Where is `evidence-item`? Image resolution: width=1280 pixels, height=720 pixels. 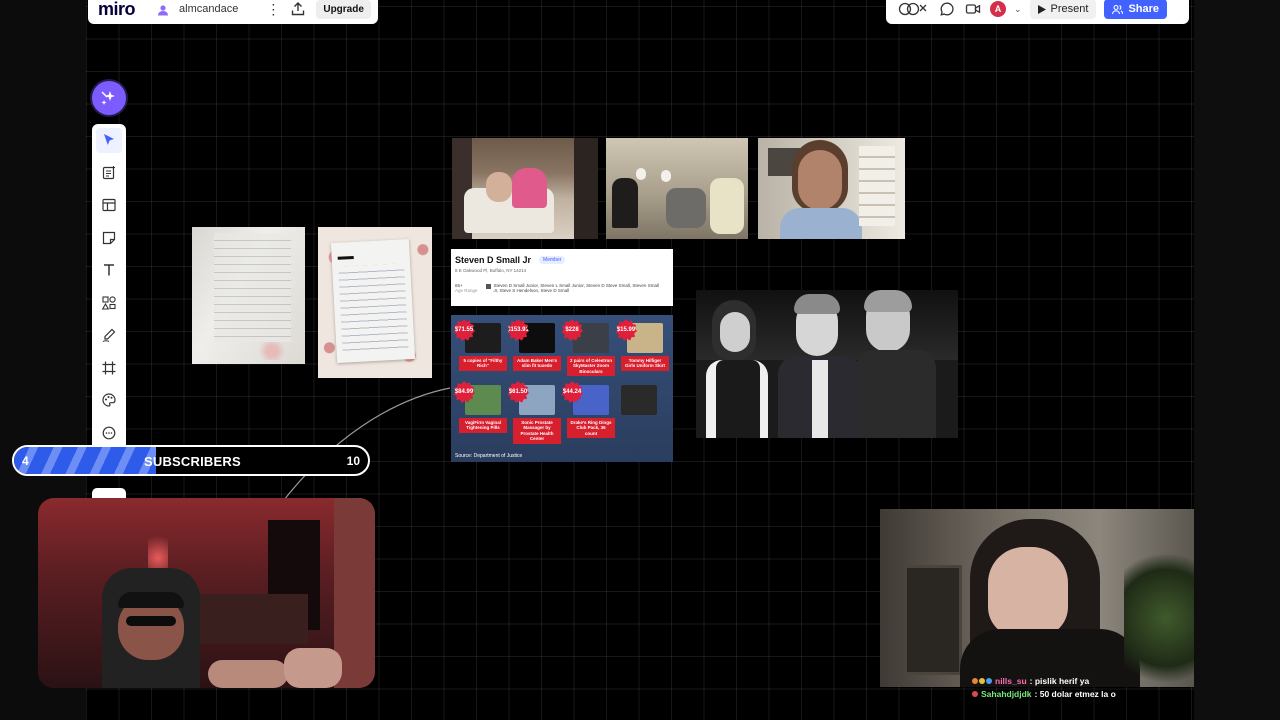 evidence-item is located at coordinates (639, 400).